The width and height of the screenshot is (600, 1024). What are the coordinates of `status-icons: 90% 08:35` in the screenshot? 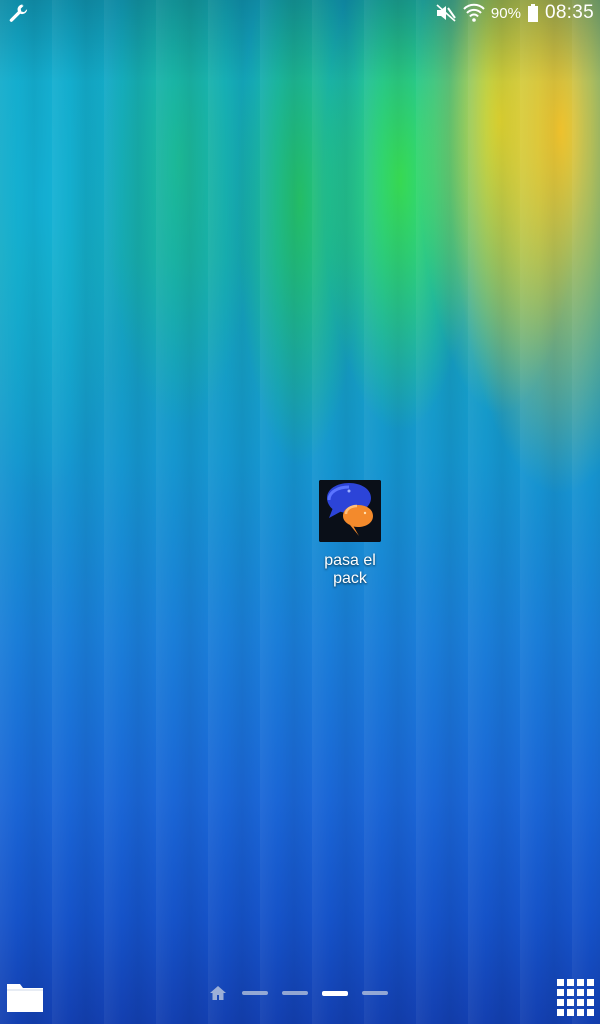 It's located at (514, 13).